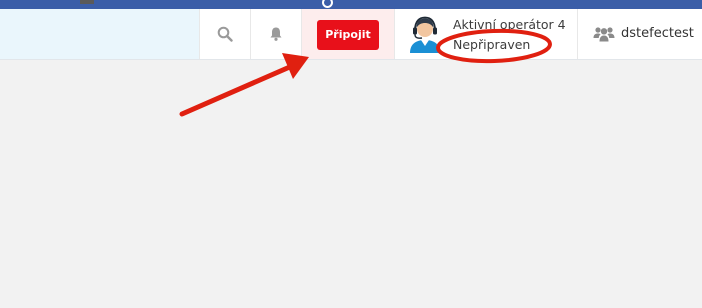 The width and height of the screenshot is (702, 308). I want to click on operator-headset-avatar, so click(425, 34).